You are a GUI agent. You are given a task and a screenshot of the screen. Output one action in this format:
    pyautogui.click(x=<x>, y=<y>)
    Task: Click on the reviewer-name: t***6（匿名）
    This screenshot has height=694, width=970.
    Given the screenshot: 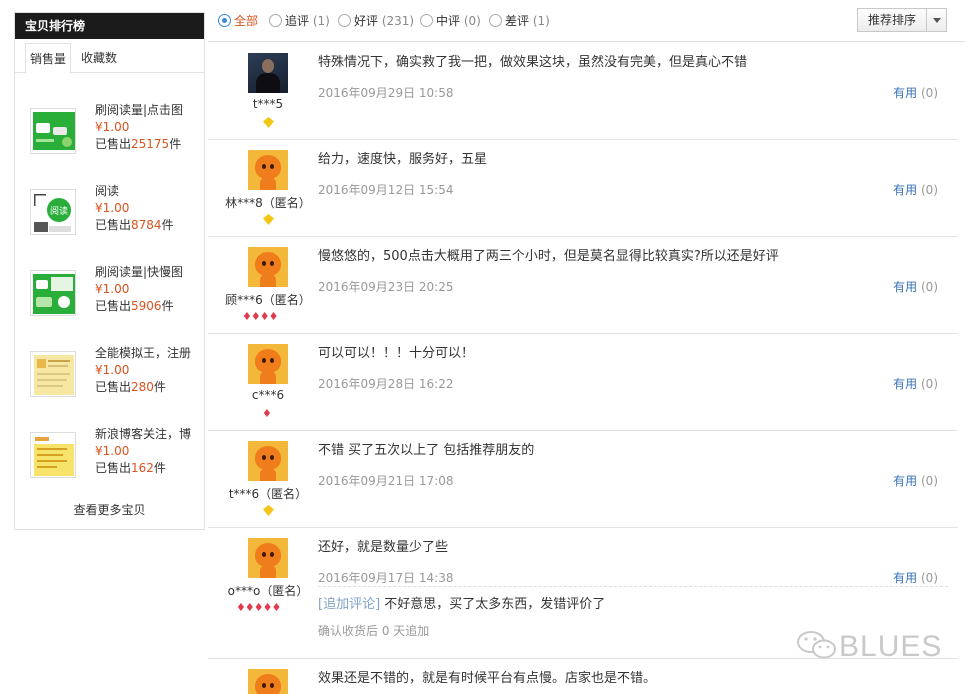 What is the action you would take?
    pyautogui.click(x=268, y=494)
    